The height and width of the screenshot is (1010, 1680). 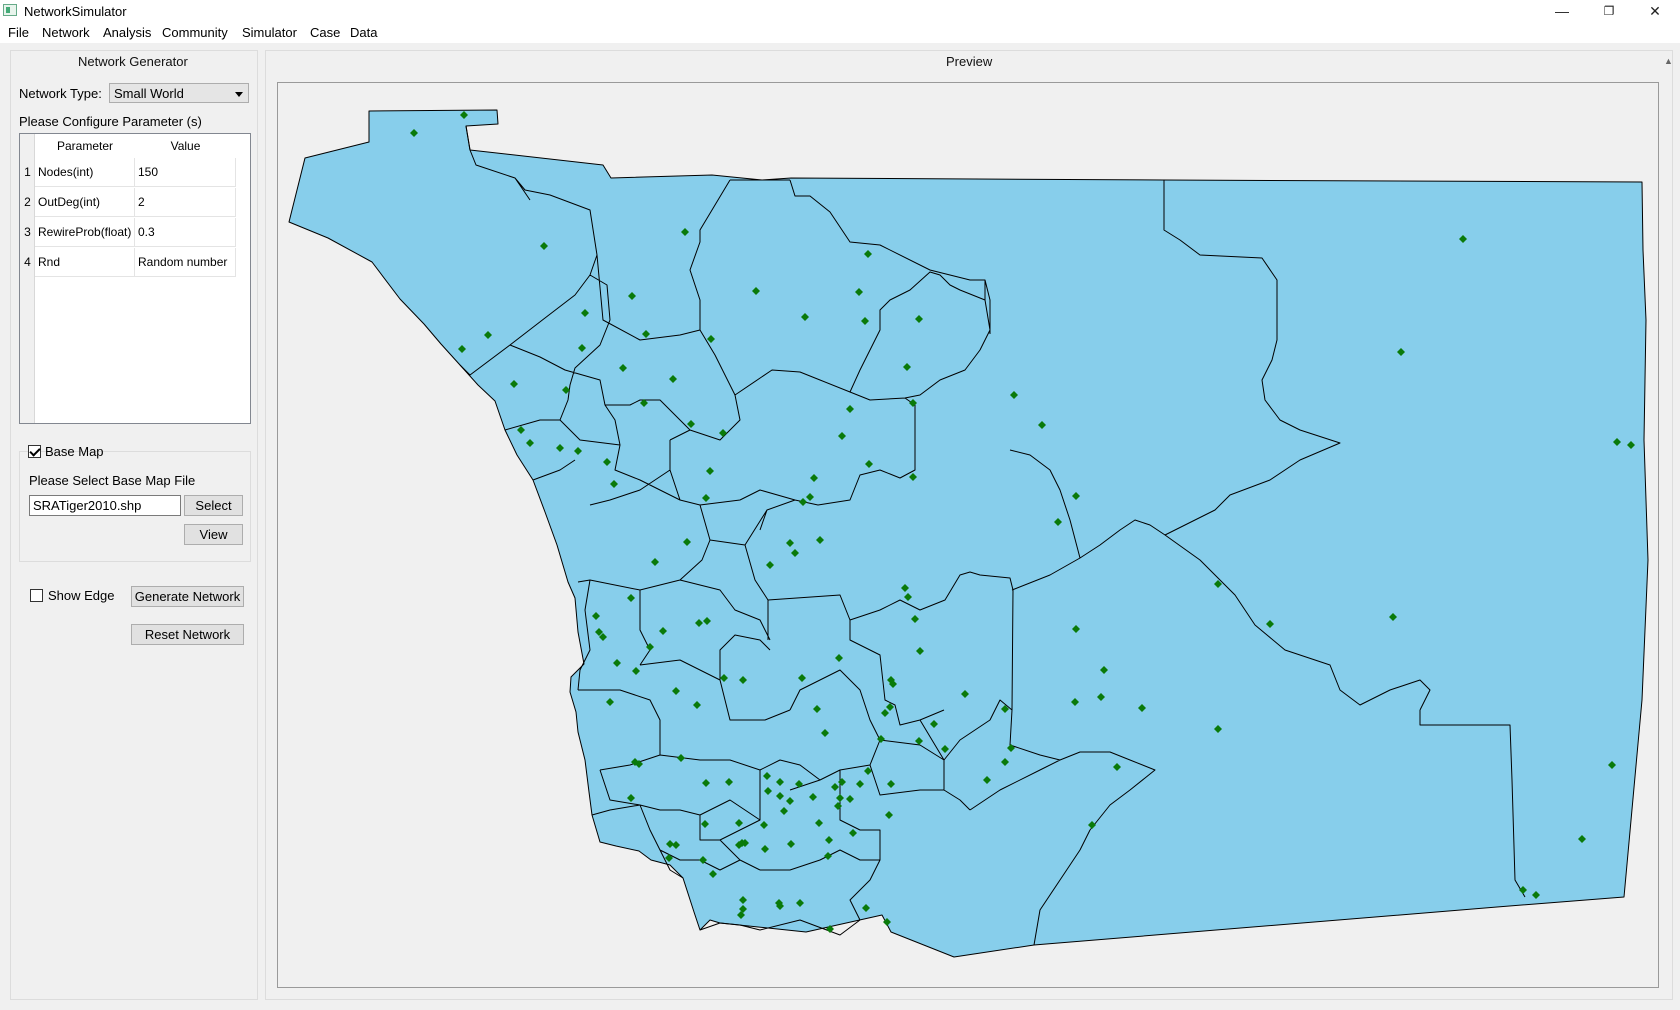 I want to click on network-type-value: Small World, so click(x=149, y=93).